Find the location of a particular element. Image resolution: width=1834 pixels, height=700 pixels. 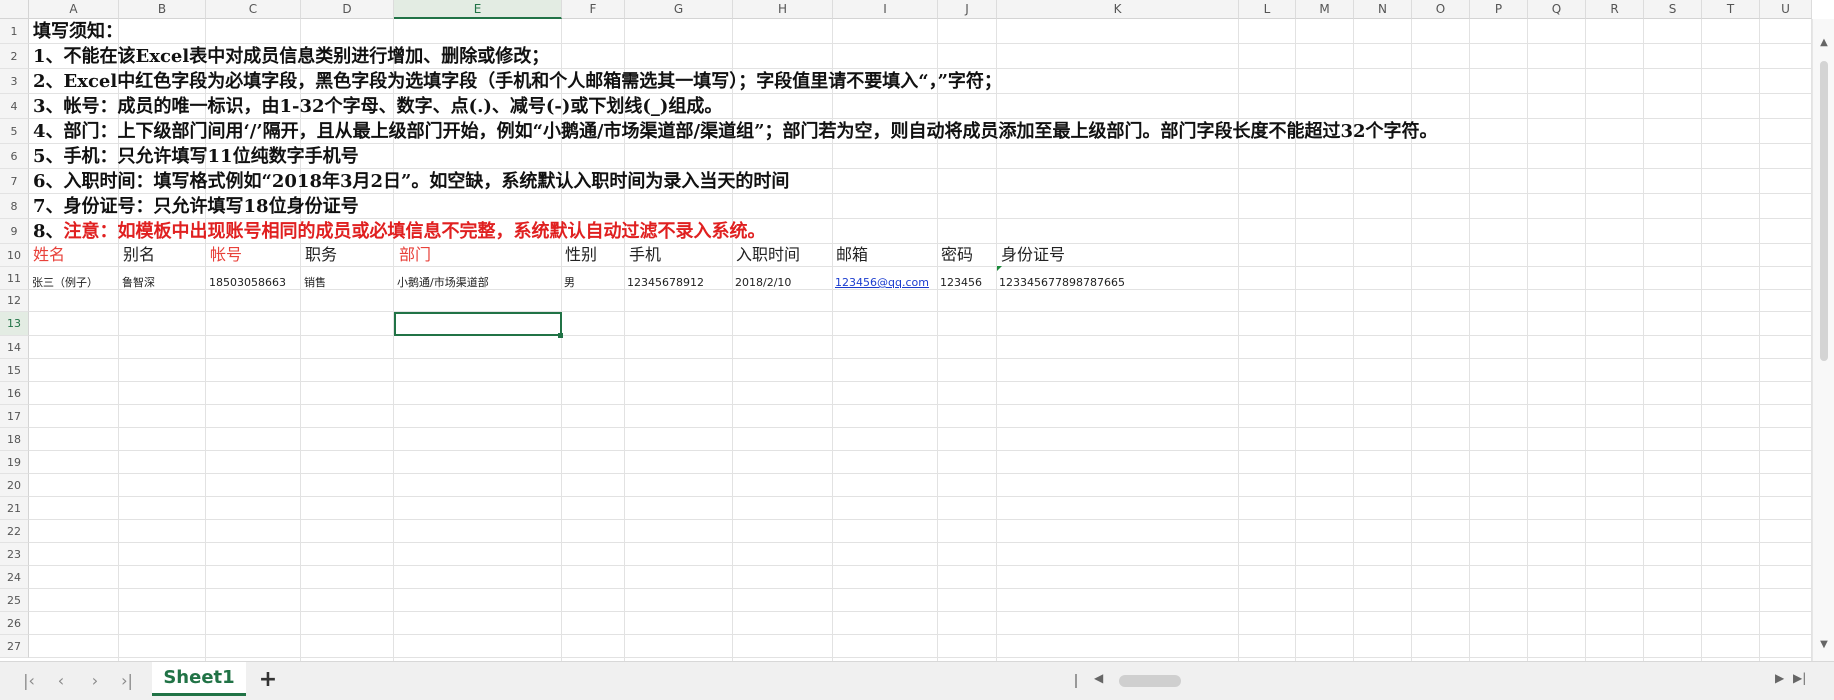

row-header-27: 27 is located at coordinates (14, 646).